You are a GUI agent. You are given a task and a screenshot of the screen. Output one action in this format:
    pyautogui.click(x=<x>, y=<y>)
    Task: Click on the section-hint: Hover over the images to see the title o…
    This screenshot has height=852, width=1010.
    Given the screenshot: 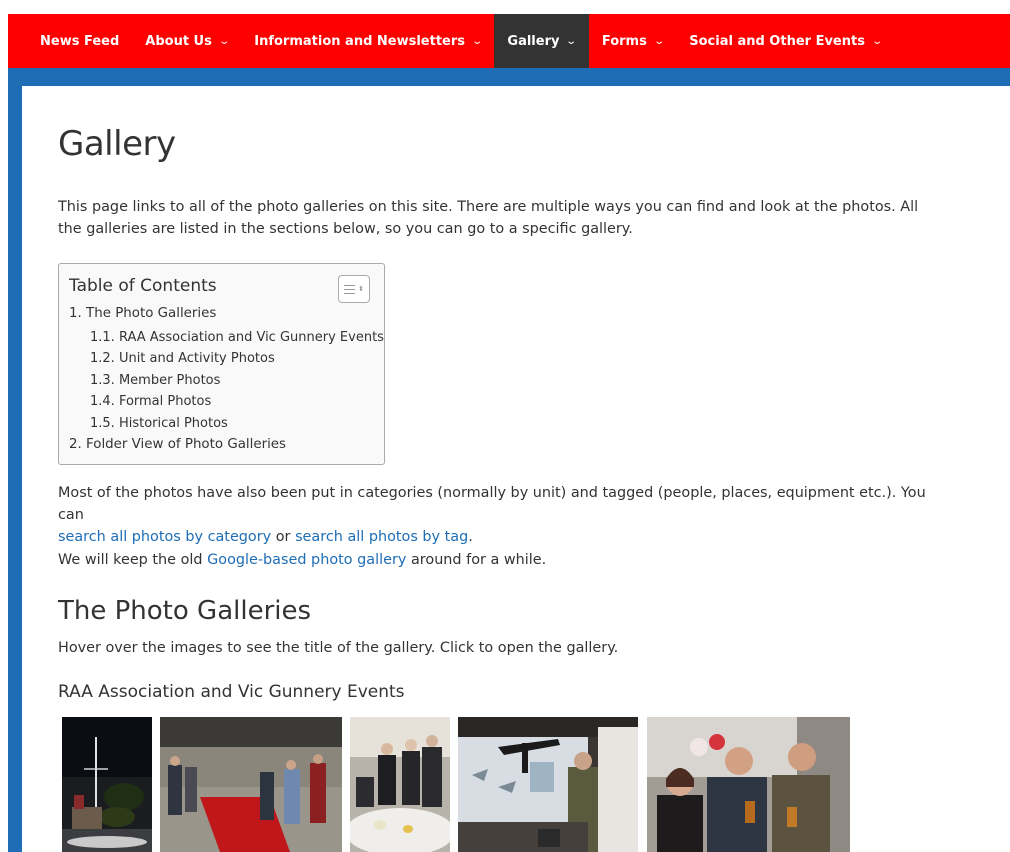 What is the action you would take?
    pyautogui.click(x=338, y=648)
    